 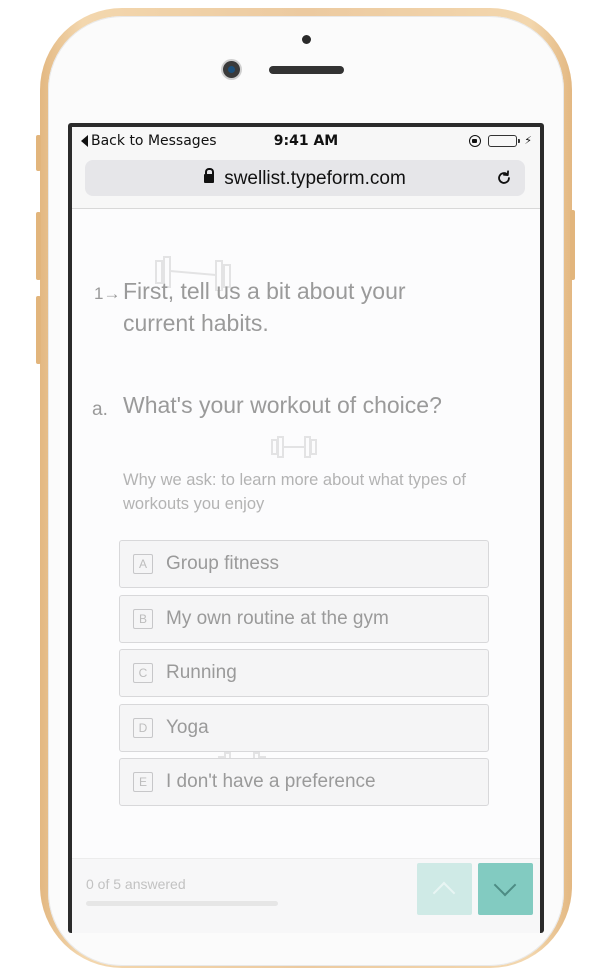 What do you see at coordinates (504, 178) in the screenshot?
I see `reload-icon` at bounding box center [504, 178].